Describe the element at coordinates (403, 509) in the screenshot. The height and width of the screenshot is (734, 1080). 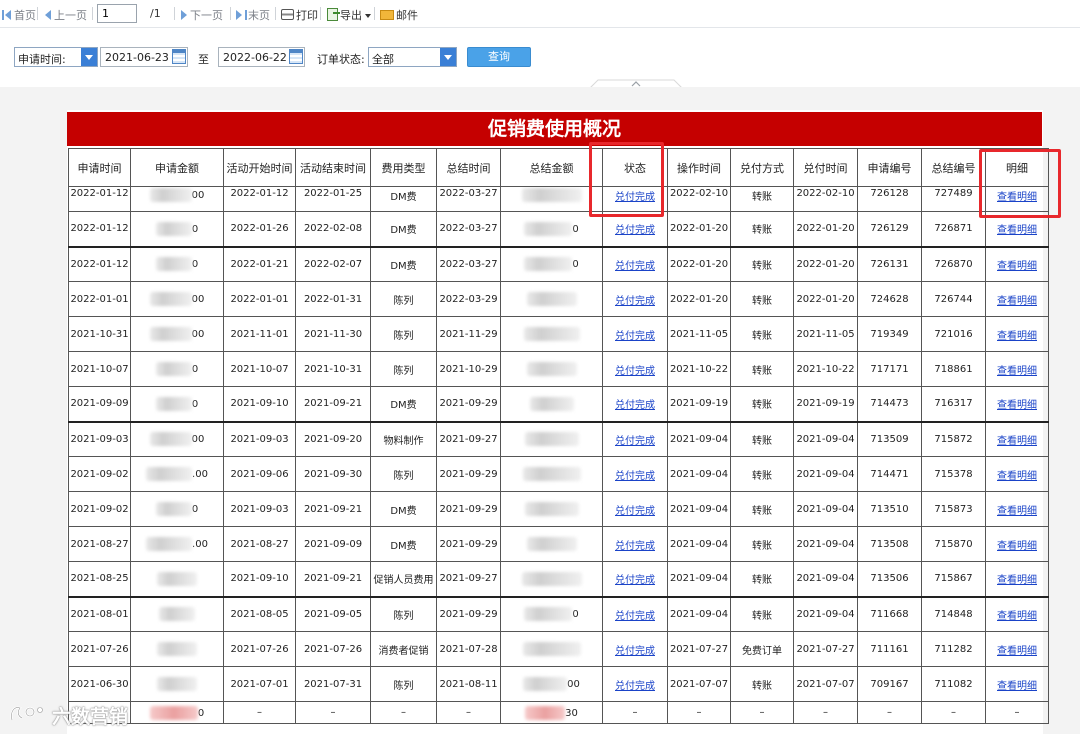
I see `fee-type-cell: DM费` at that location.